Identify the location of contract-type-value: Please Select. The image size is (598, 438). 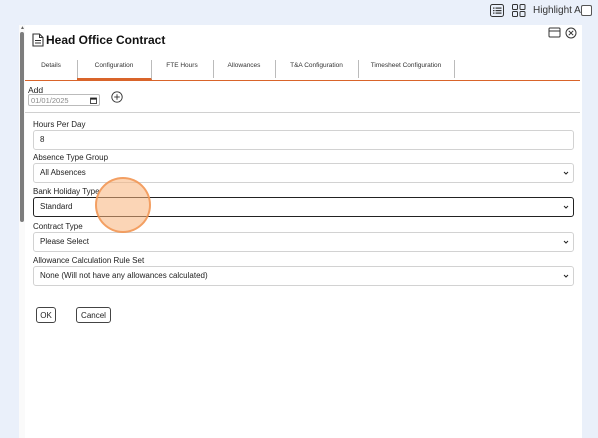
(64, 241).